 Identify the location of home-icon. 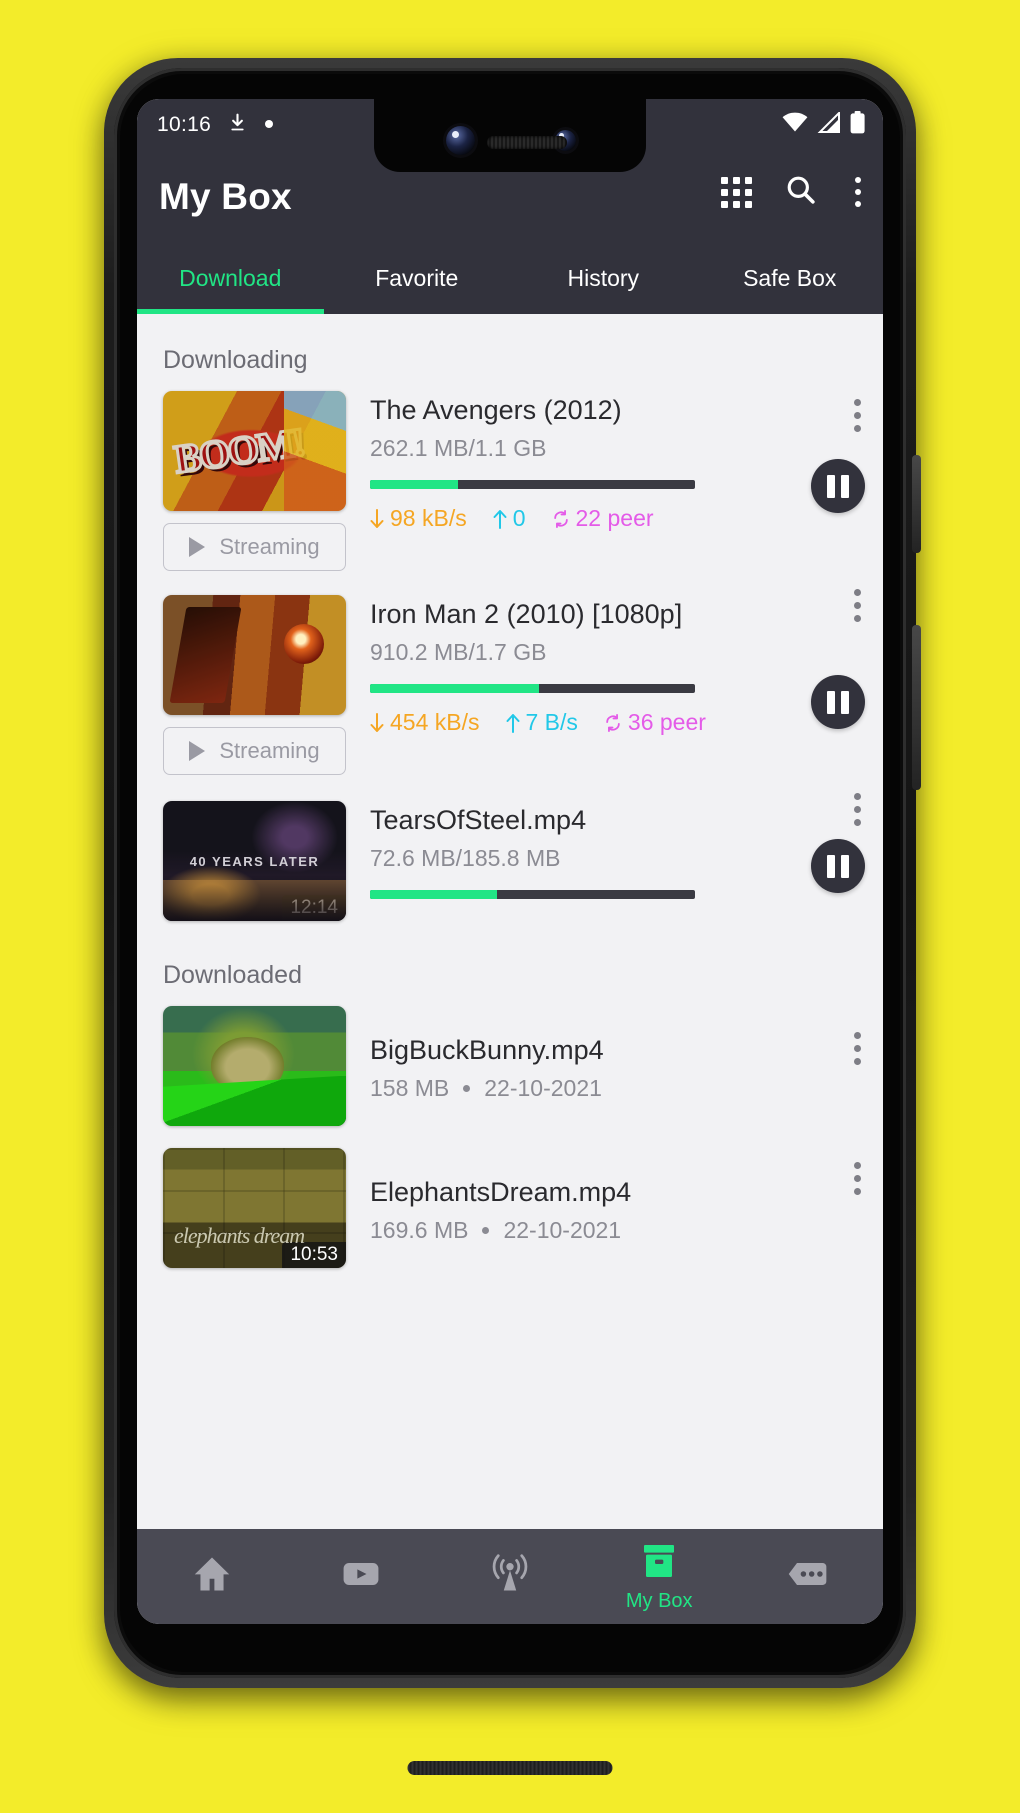
(212, 1576).